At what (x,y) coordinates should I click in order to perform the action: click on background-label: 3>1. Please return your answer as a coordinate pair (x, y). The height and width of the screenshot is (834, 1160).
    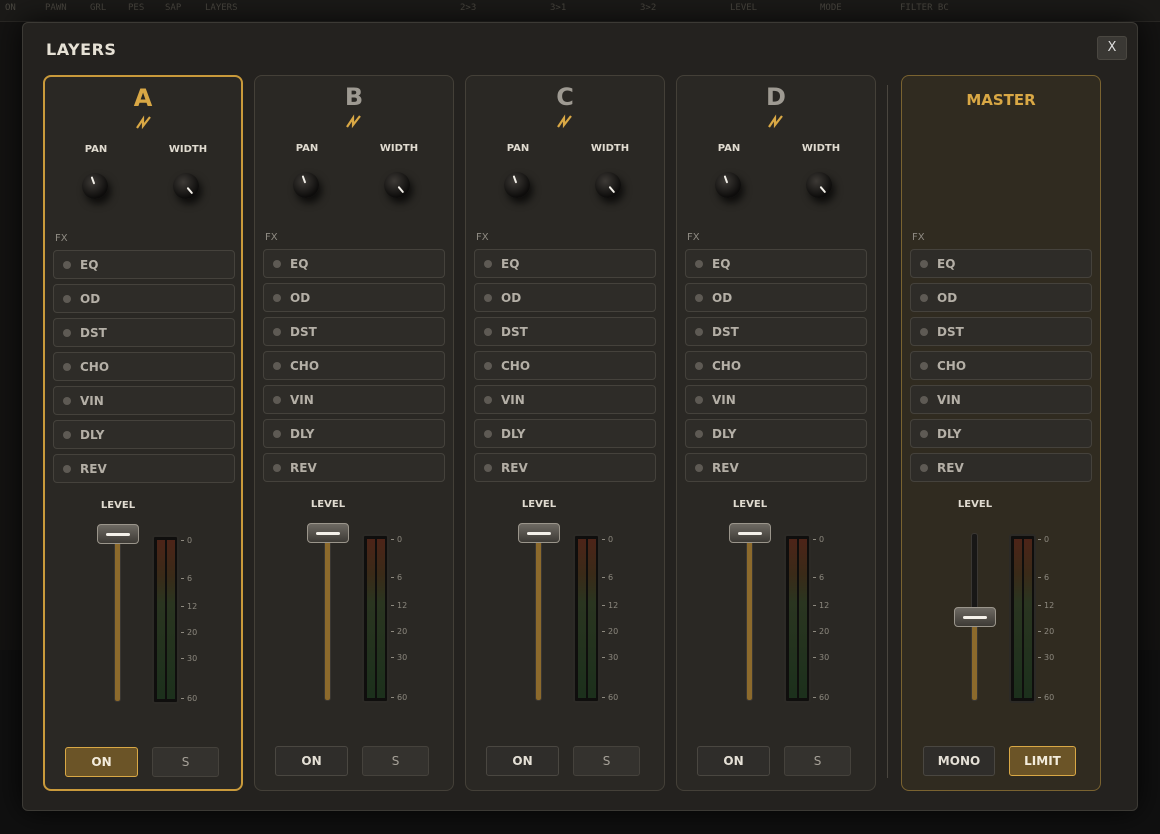
    Looking at the image, I should click on (558, 8).